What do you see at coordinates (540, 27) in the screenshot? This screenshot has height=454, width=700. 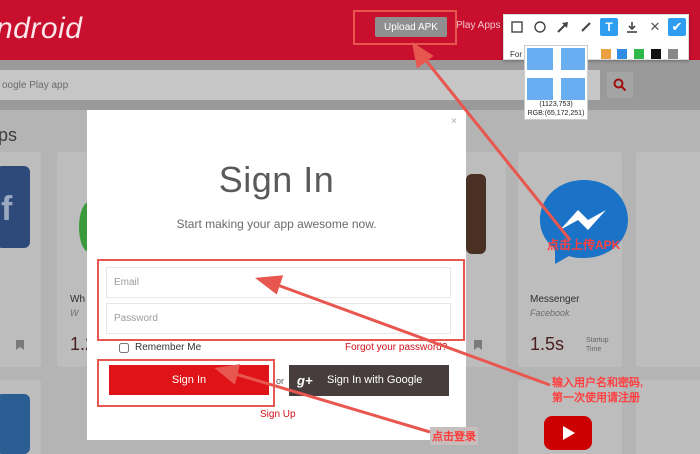 I see `ellipse-tool-icon` at bounding box center [540, 27].